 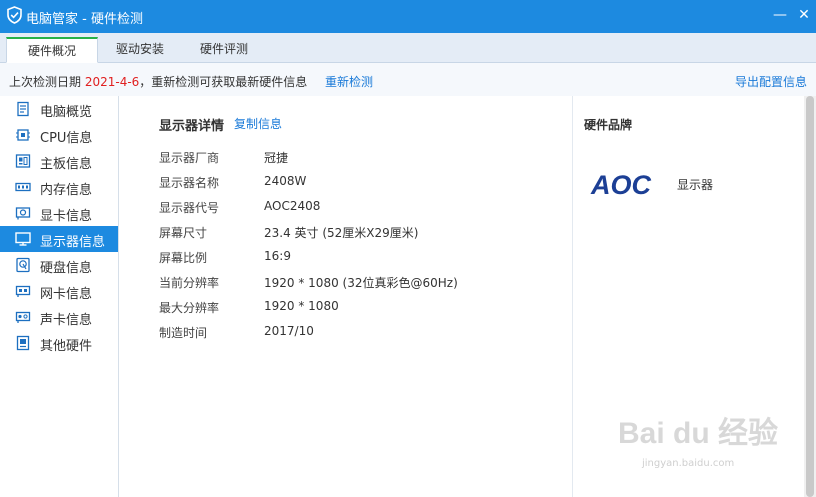 What do you see at coordinates (276, 158) in the screenshot?
I see `detail-value: 冠捷` at bounding box center [276, 158].